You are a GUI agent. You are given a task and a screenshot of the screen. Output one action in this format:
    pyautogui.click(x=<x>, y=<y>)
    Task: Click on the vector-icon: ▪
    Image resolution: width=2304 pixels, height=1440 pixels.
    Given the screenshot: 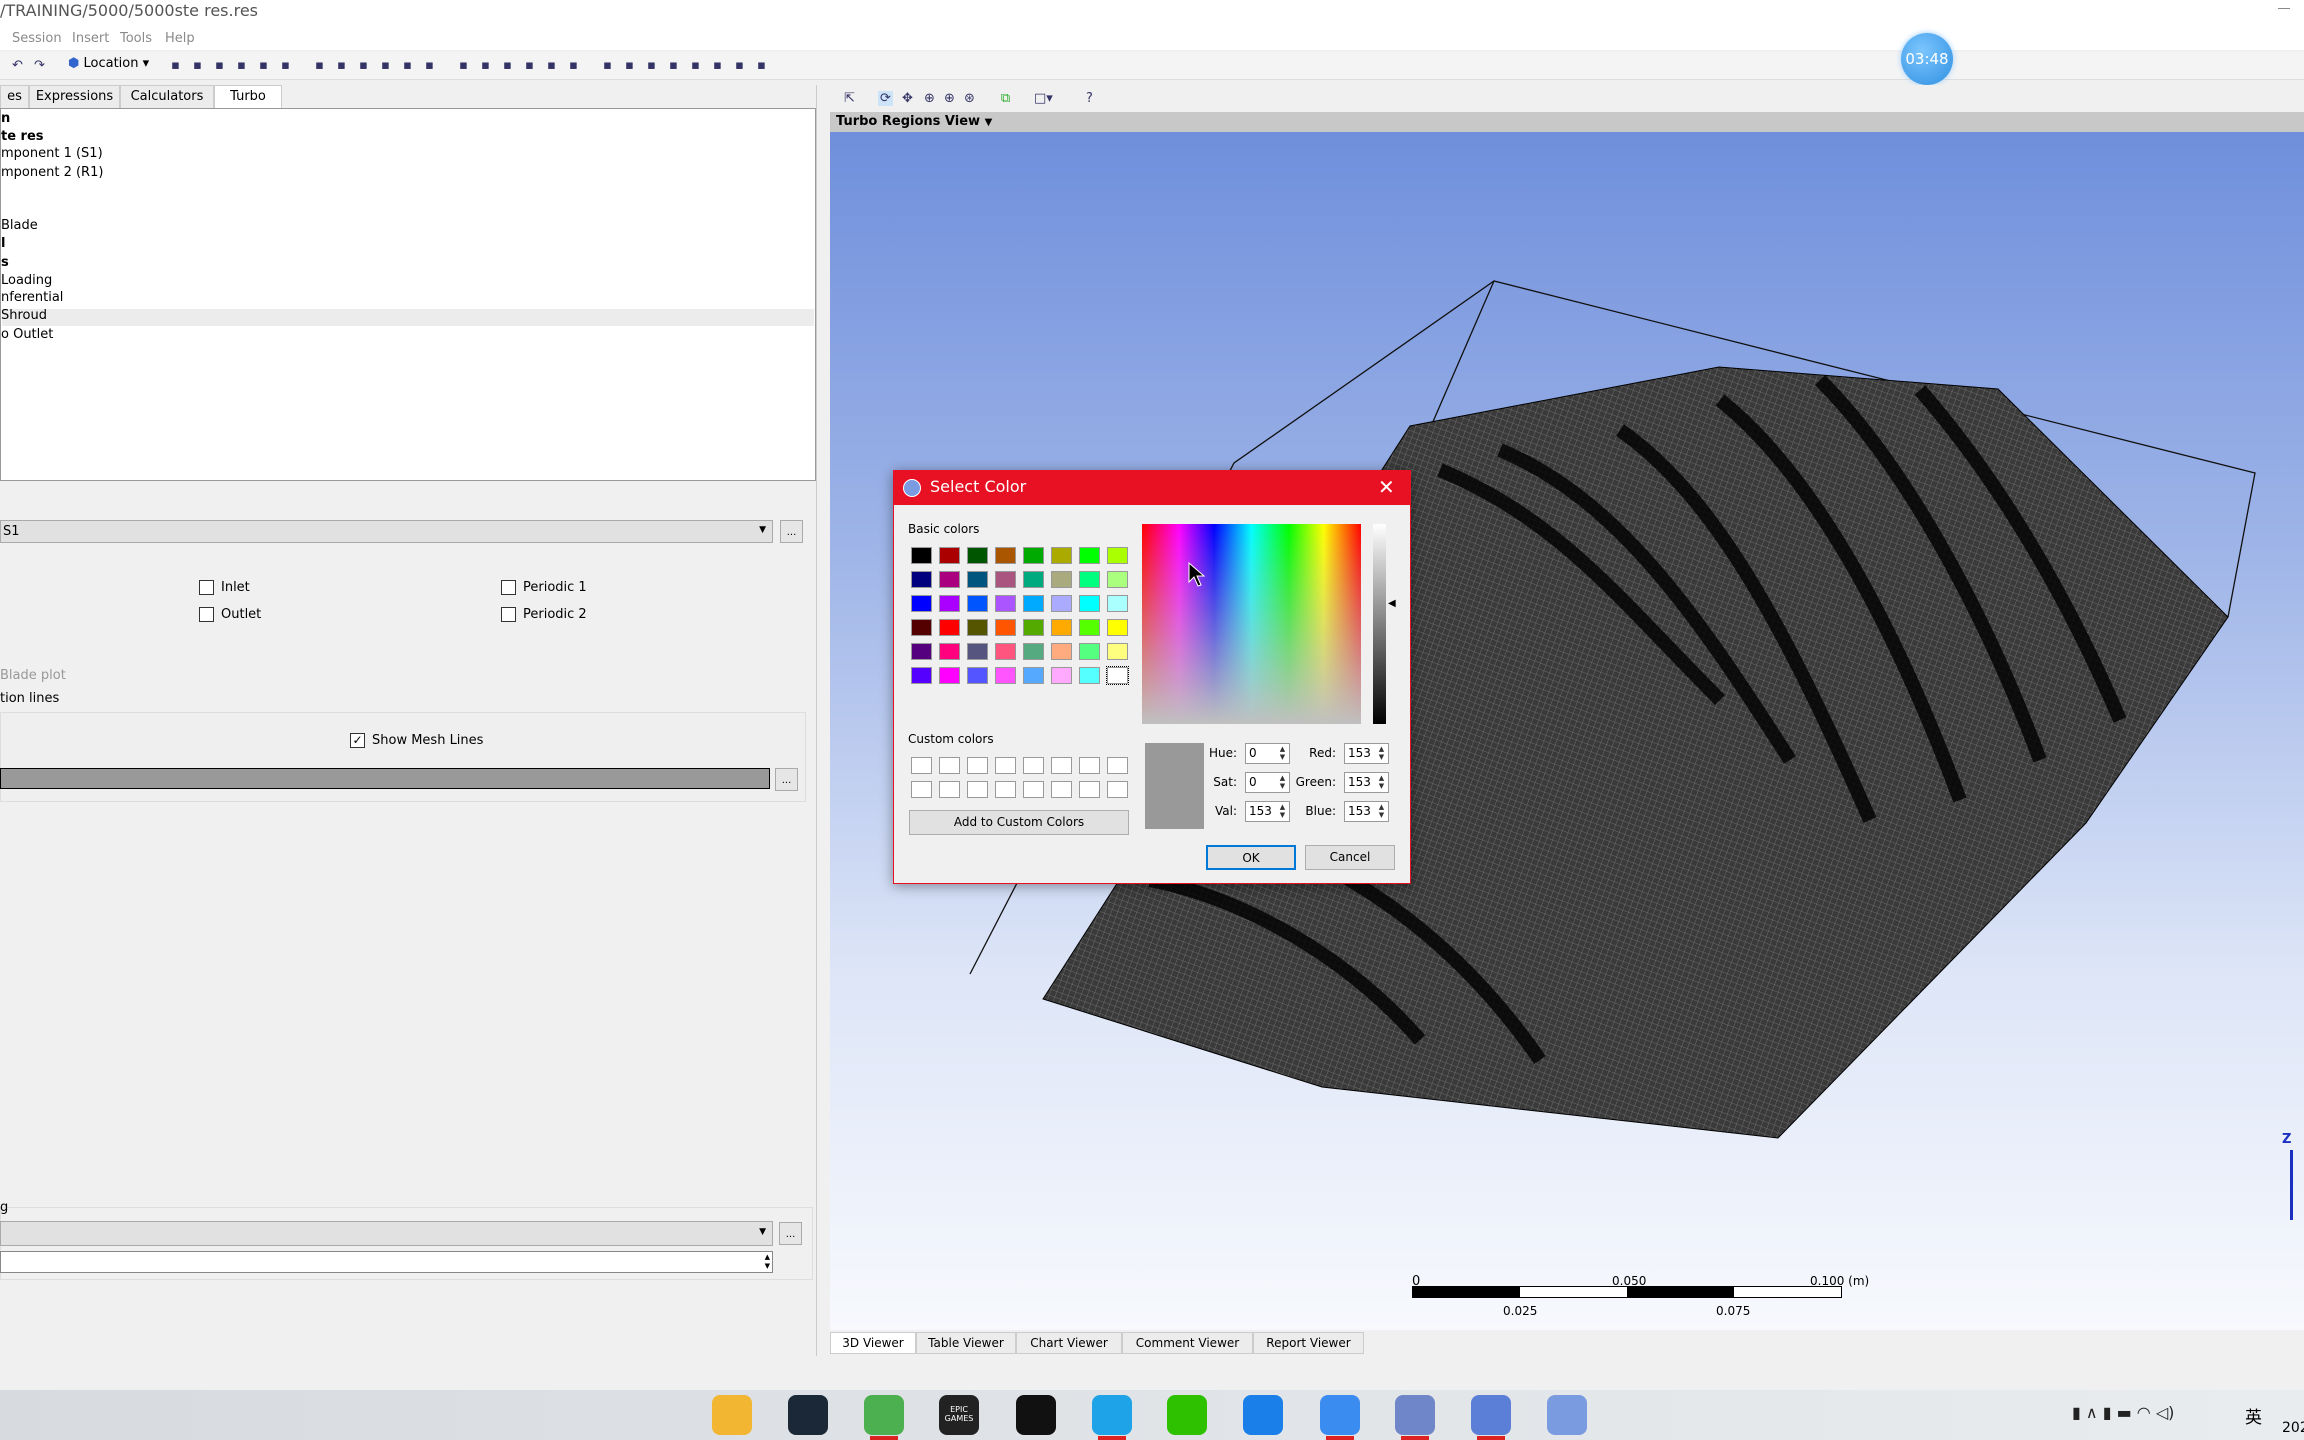 What is the action you would take?
    pyautogui.click(x=175, y=65)
    